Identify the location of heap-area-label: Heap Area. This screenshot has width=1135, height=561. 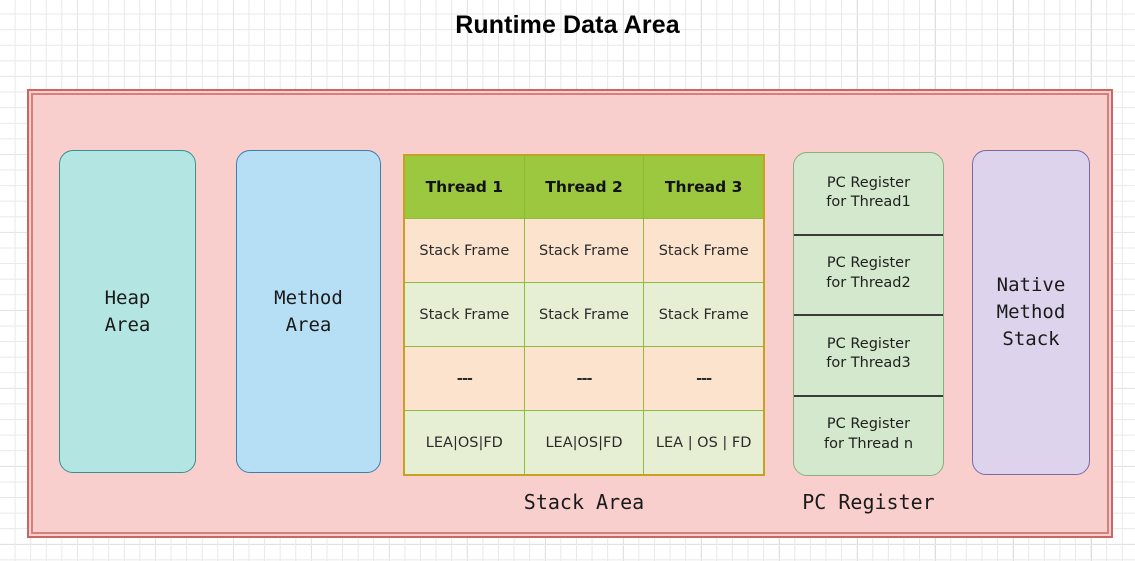
(127, 311).